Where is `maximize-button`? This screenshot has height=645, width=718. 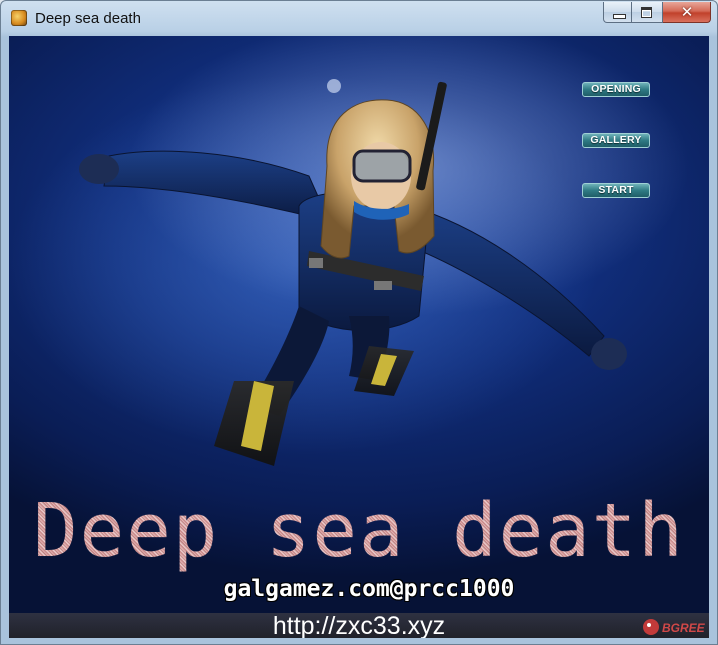 maximize-button is located at coordinates (647, 12).